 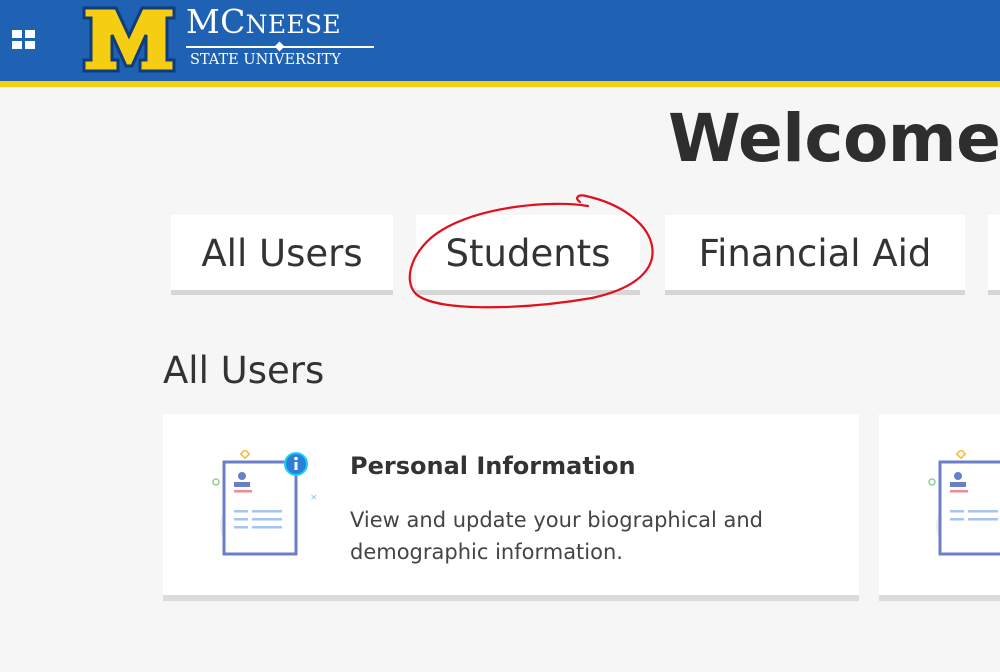 I want to click on profile-document-icon: ×, so click(x=265, y=503).